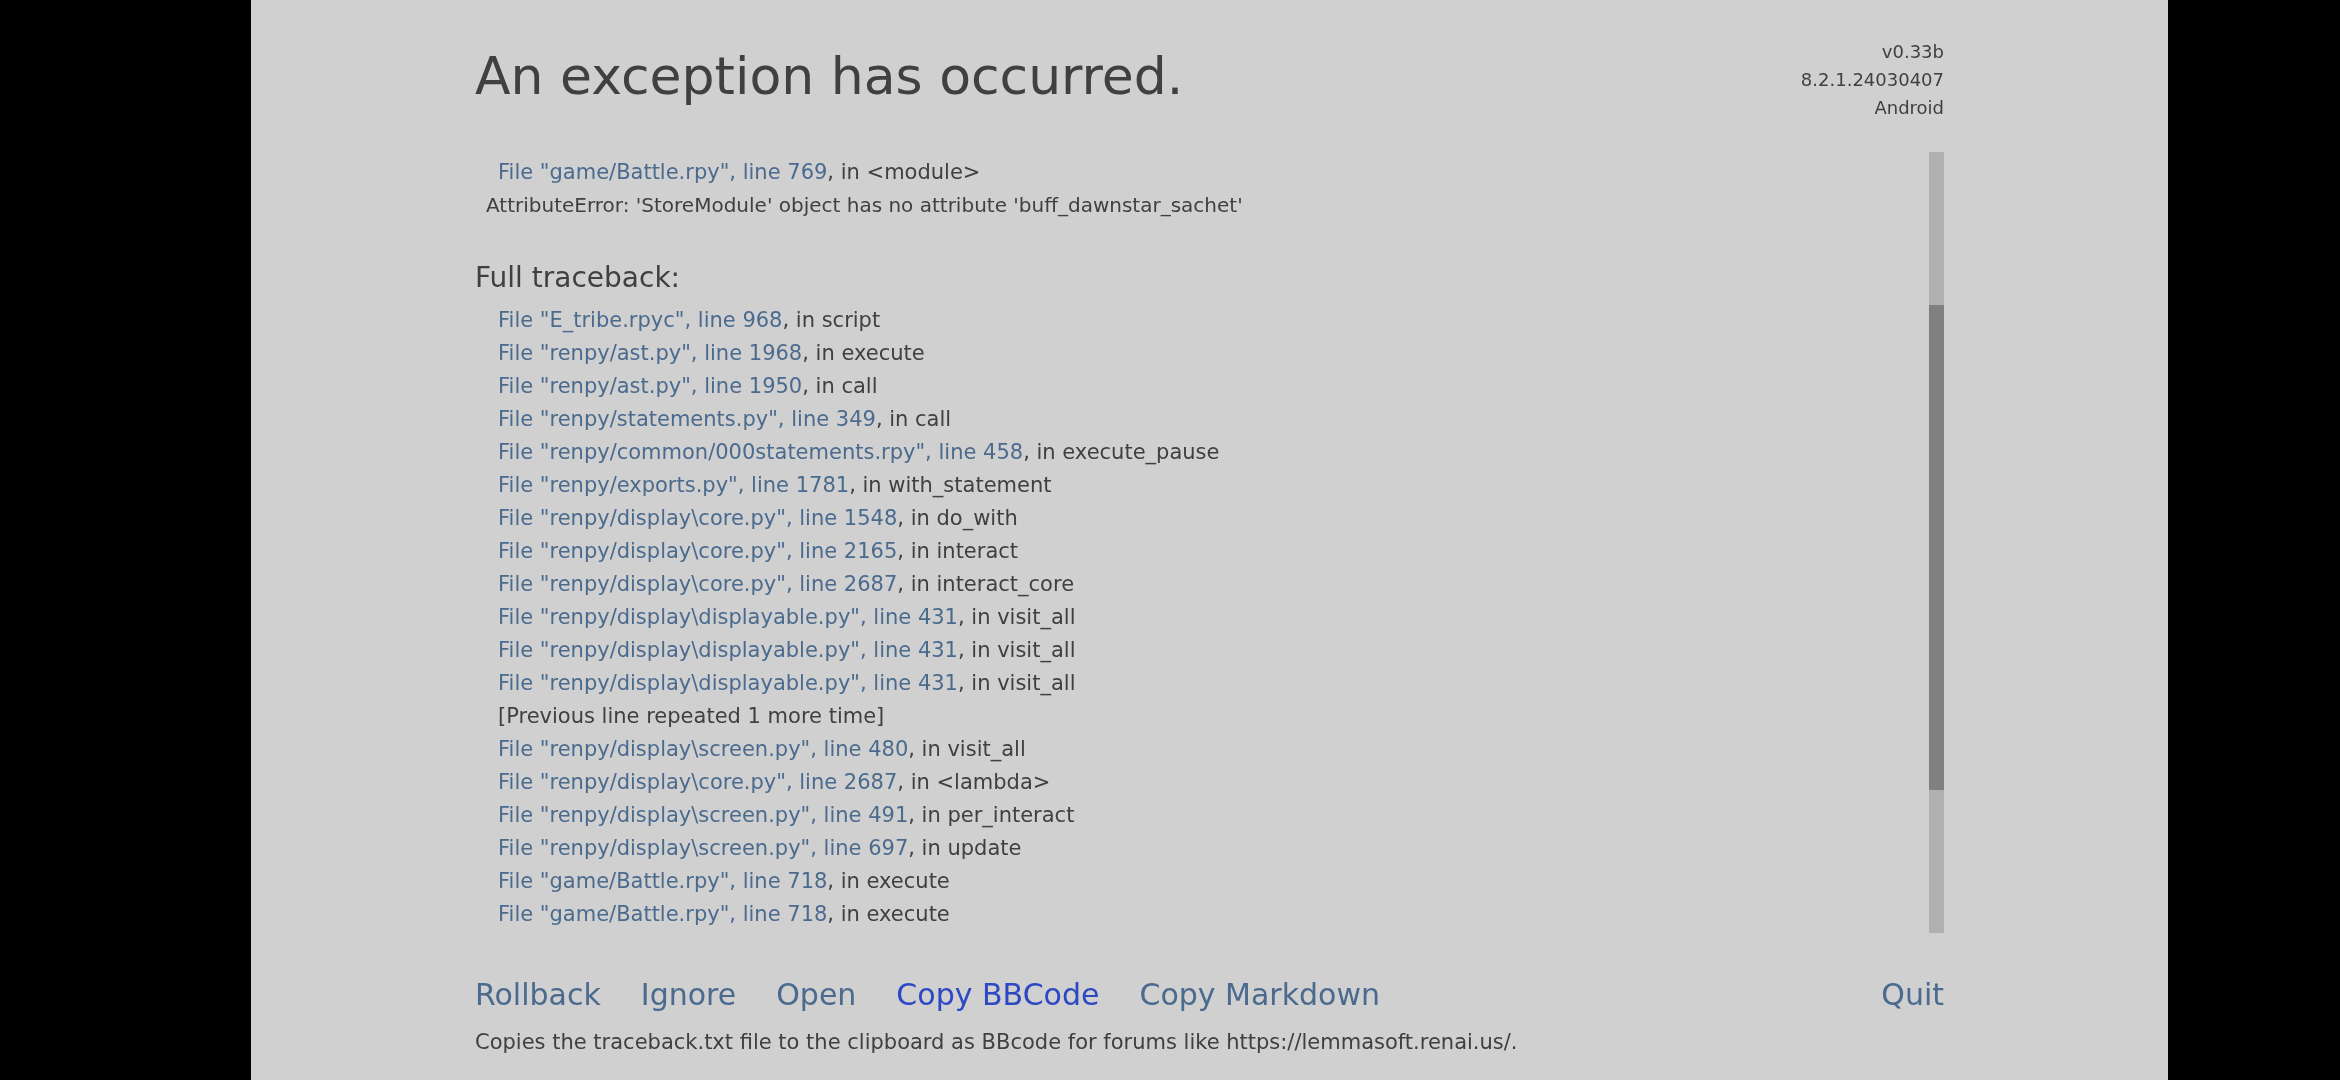  What do you see at coordinates (691, 716) in the screenshot?
I see `repeat-note: [Previous line repeated 1 more time]` at bounding box center [691, 716].